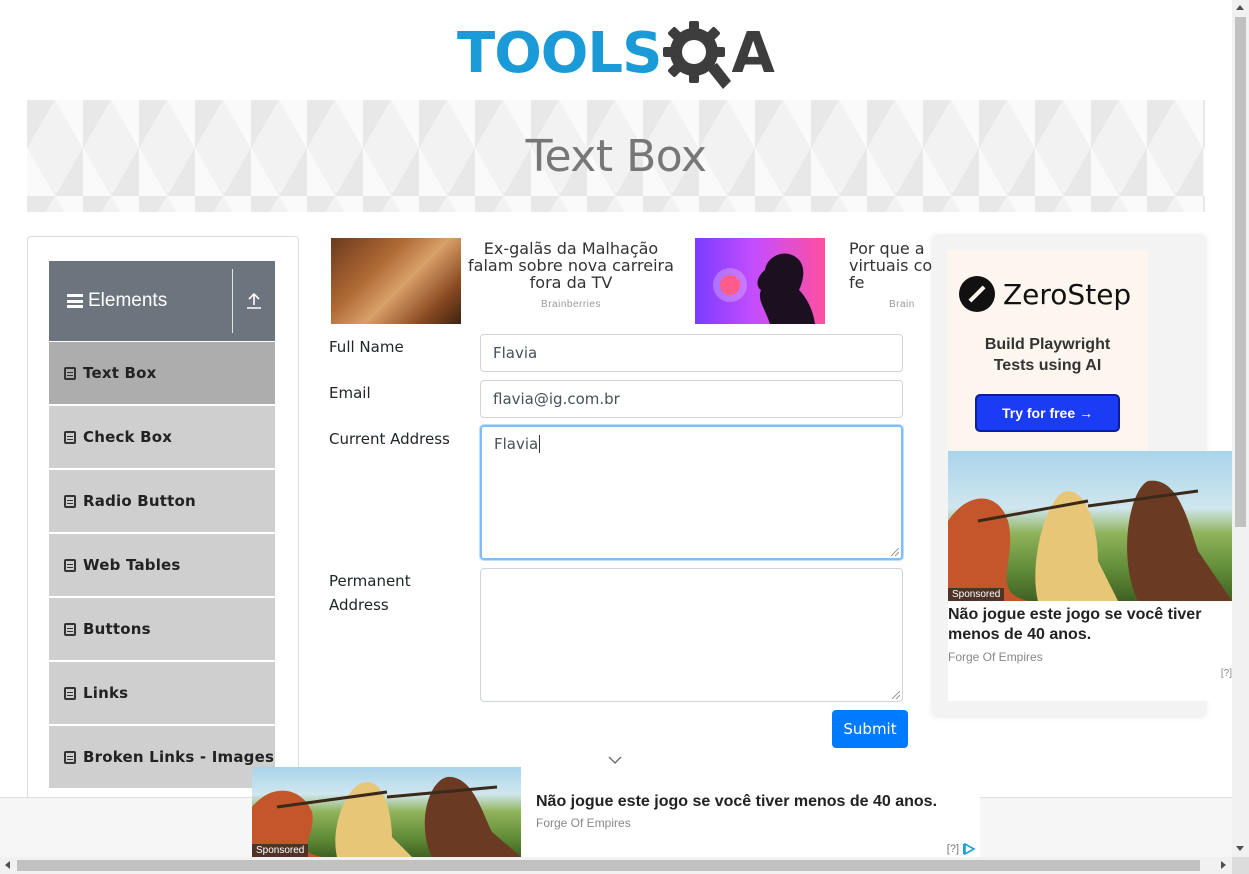 The width and height of the screenshot is (1249, 874). I want to click on zerostep-brand: ZeroStep, so click(1067, 294).